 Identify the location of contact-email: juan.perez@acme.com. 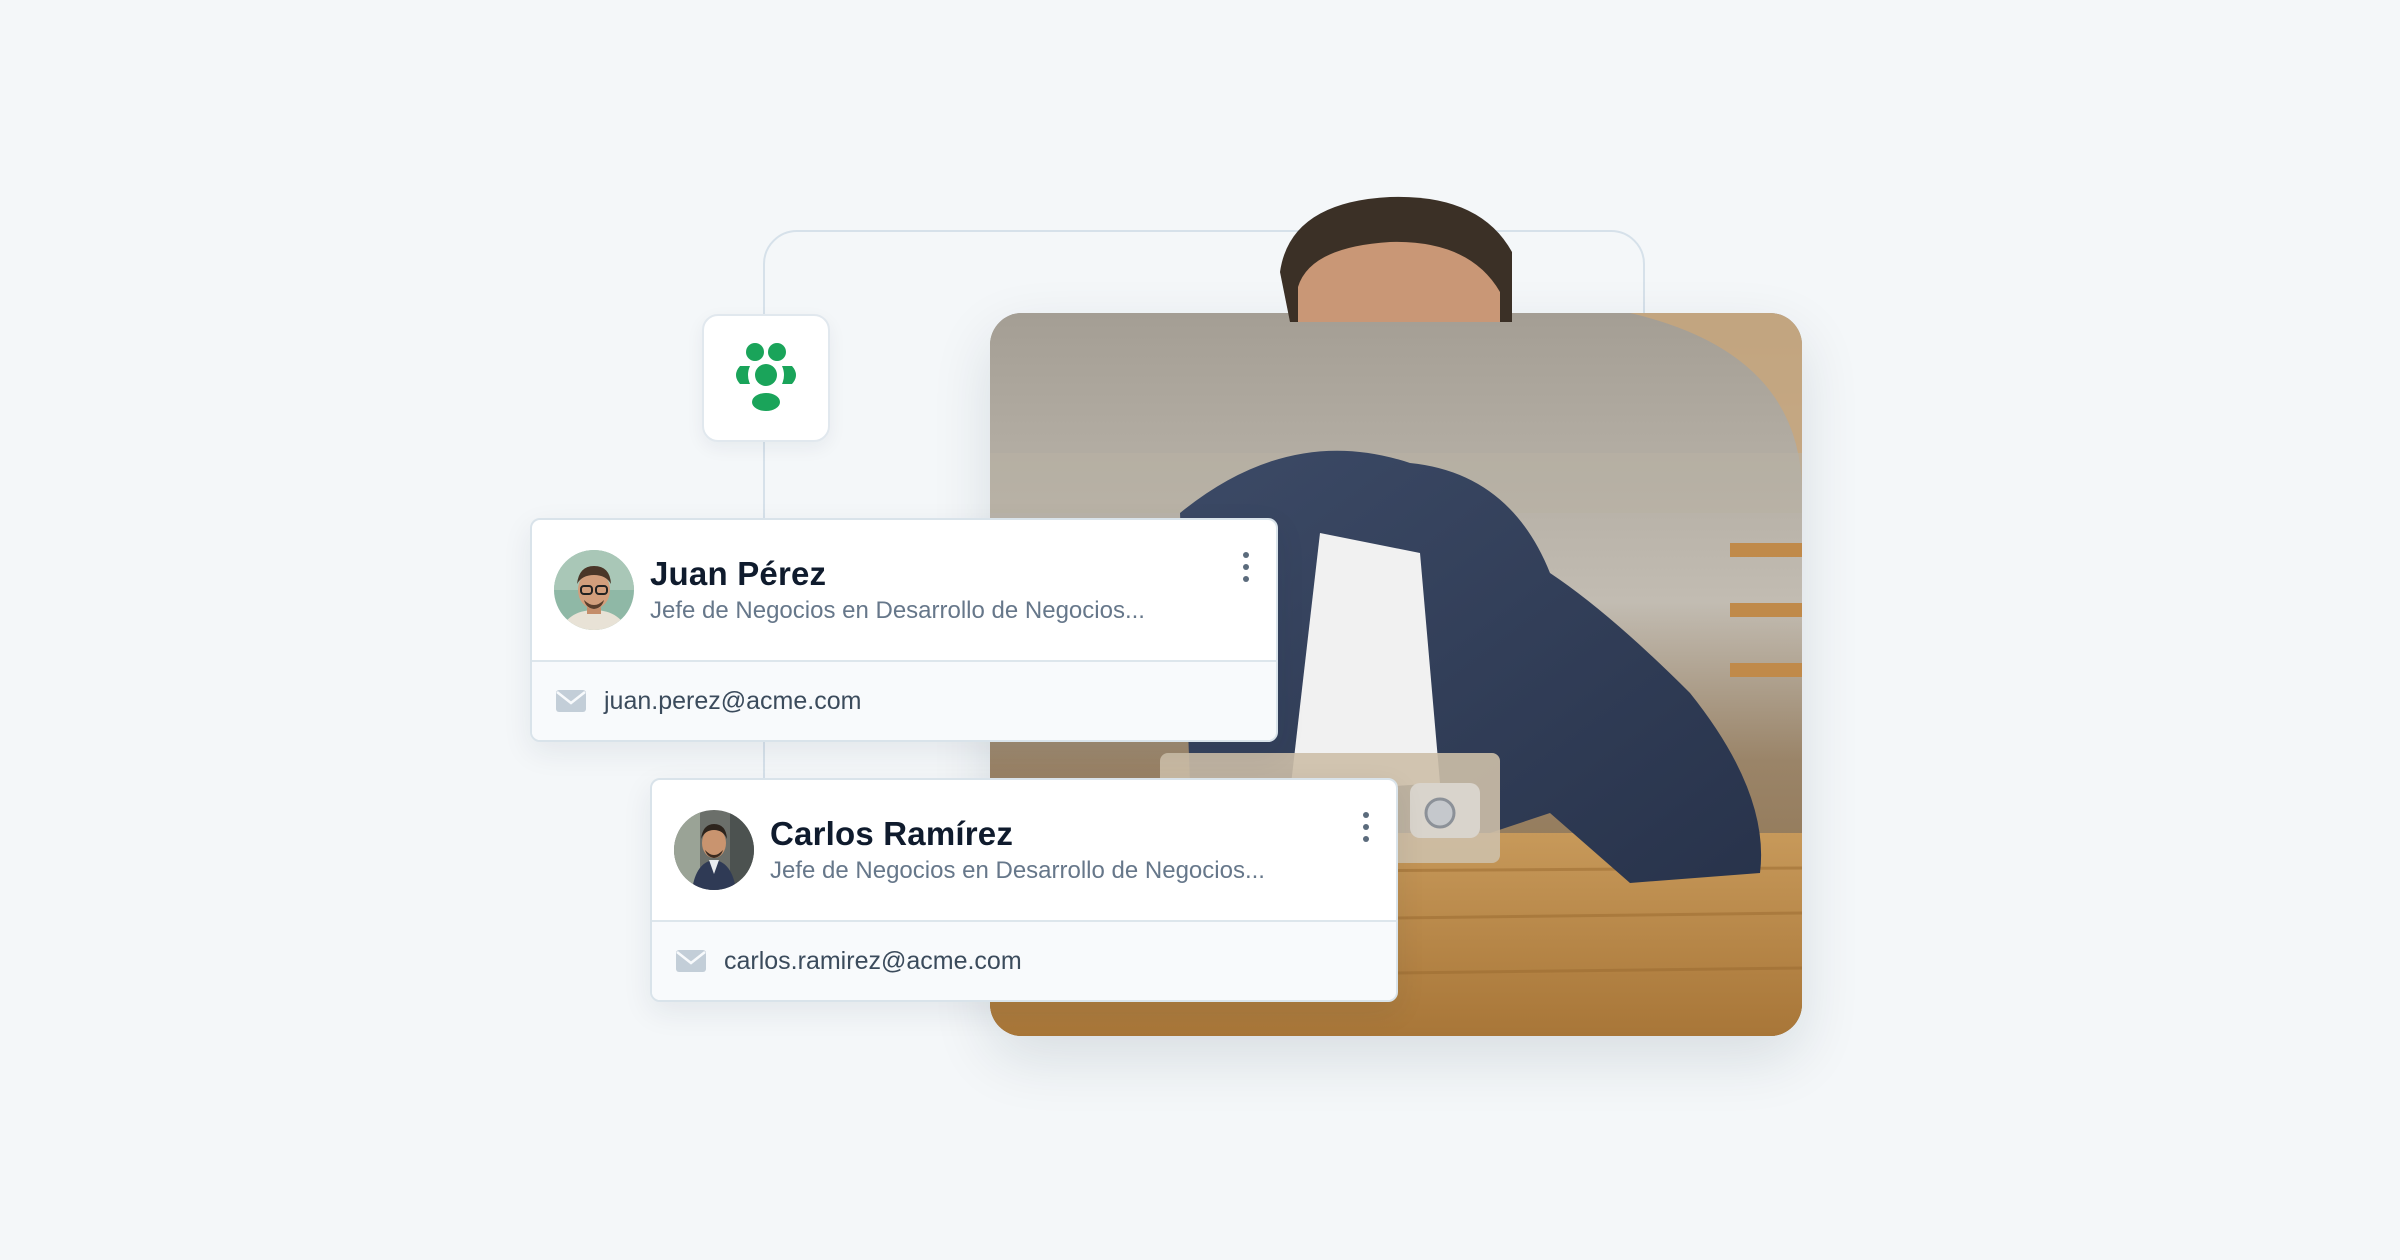
(732, 701).